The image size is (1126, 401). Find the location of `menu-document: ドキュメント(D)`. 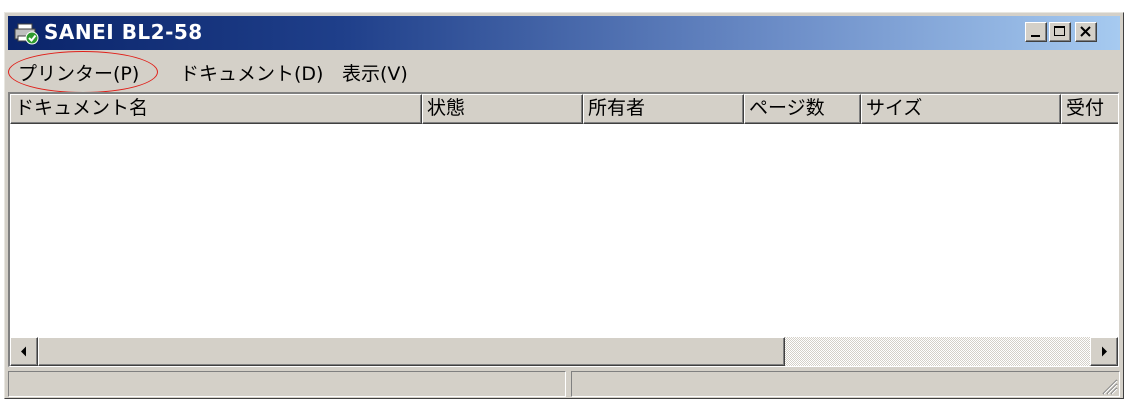

menu-document: ドキュメント(D) is located at coordinates (251, 72).